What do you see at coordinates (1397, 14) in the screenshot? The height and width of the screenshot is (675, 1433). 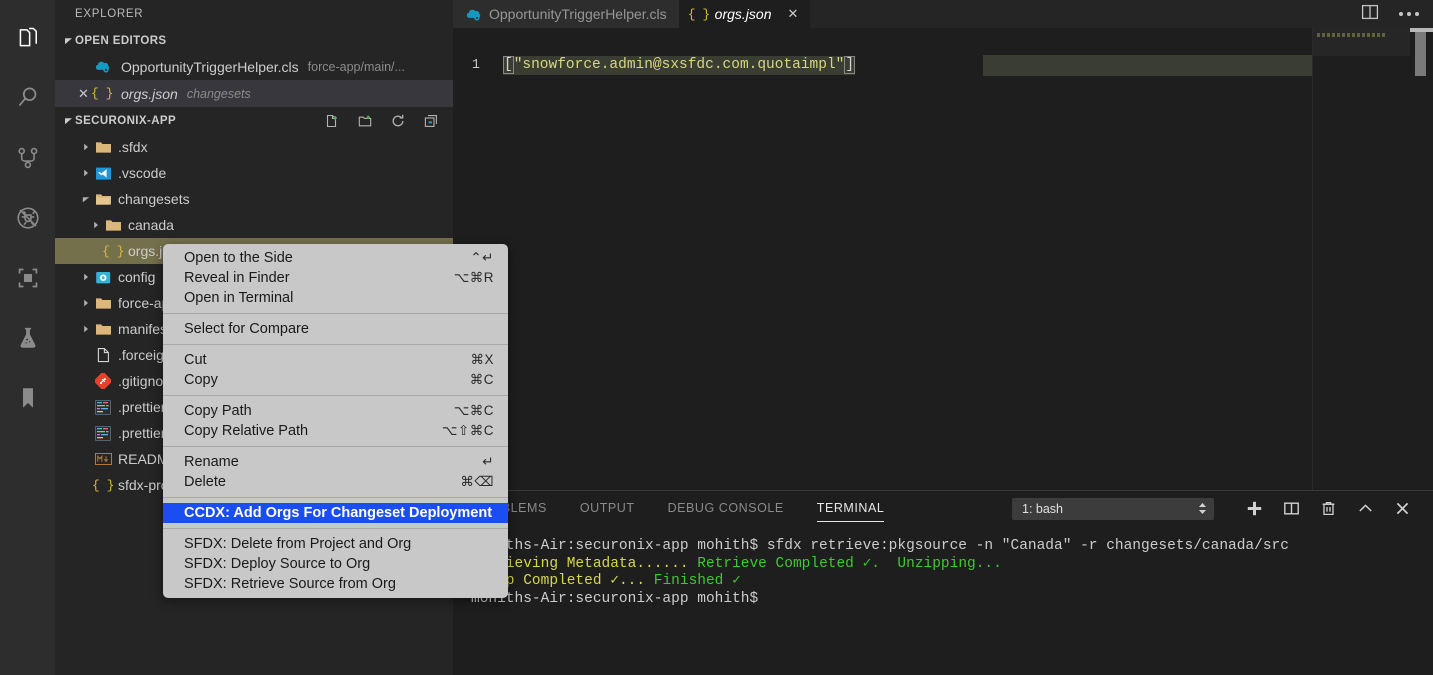 I see `editor-actions` at bounding box center [1397, 14].